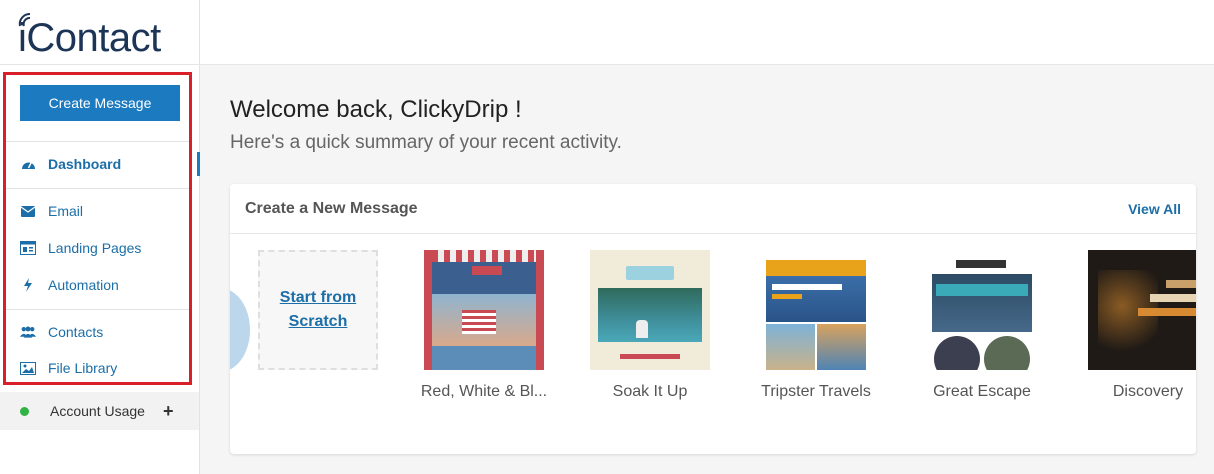  I want to click on sidebar-item-email: Email, so click(51, 211).